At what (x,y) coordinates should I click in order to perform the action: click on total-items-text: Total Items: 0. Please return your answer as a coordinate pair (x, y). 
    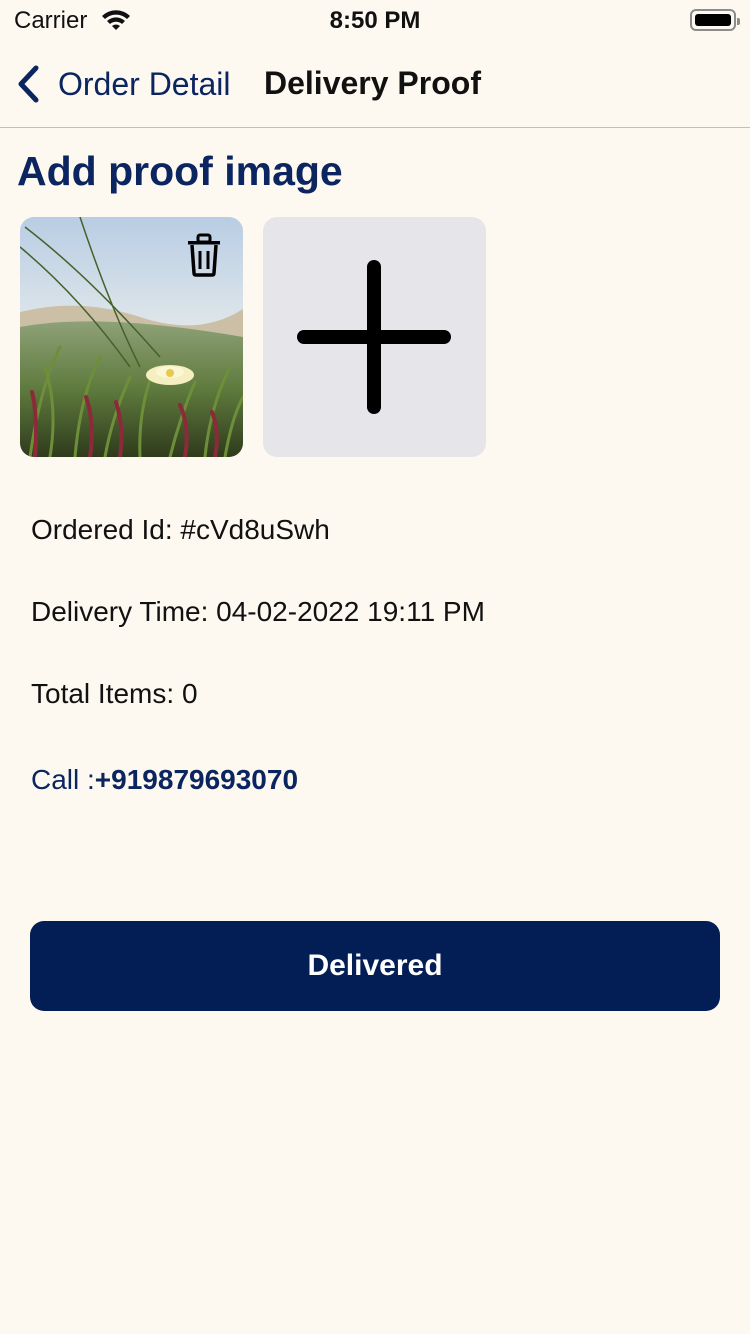
    Looking at the image, I should click on (114, 693).